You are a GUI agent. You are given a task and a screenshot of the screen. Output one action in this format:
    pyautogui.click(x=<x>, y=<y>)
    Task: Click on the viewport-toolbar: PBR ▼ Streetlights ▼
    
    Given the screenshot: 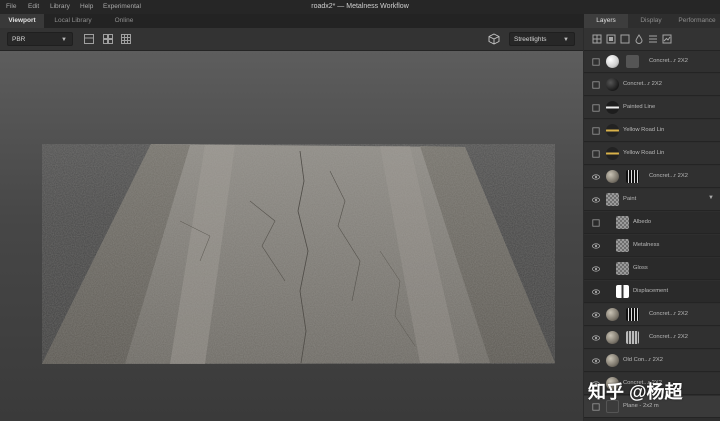 What is the action you would take?
    pyautogui.click(x=291, y=39)
    